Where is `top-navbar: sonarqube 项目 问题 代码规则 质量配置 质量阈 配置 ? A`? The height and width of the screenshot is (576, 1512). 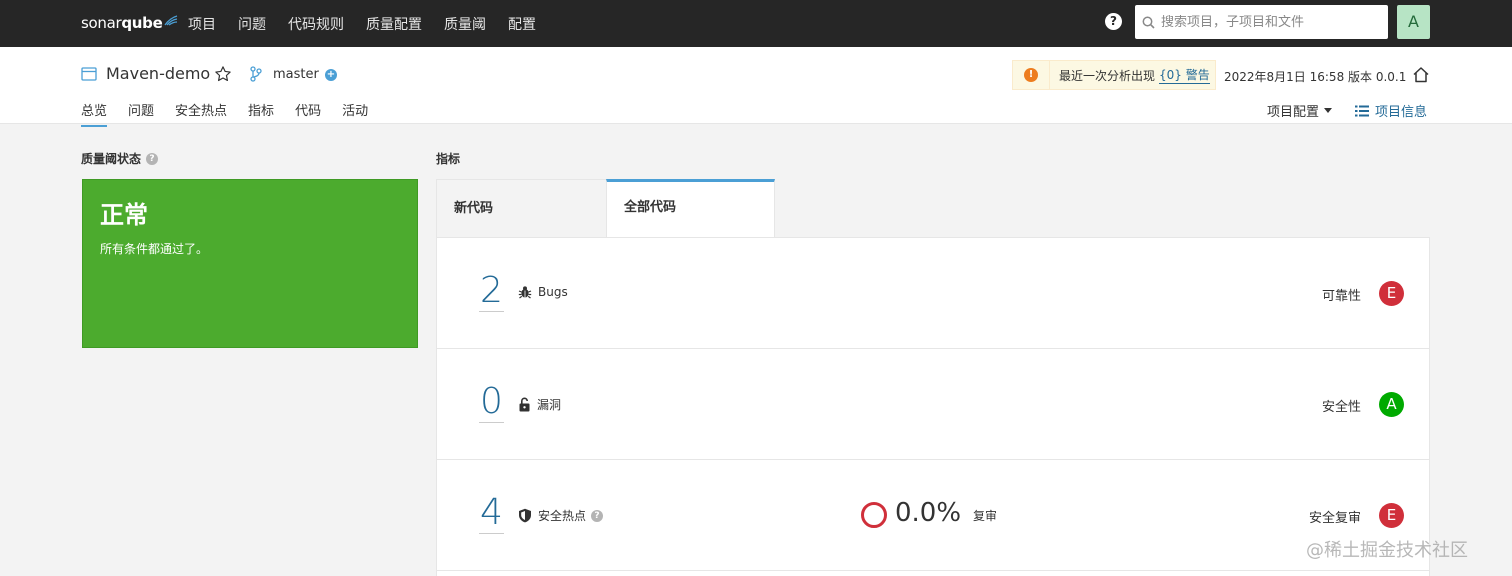 top-navbar: sonarqube 项目 问题 代码规则 质量配置 质量阈 配置 ? A is located at coordinates (756, 23).